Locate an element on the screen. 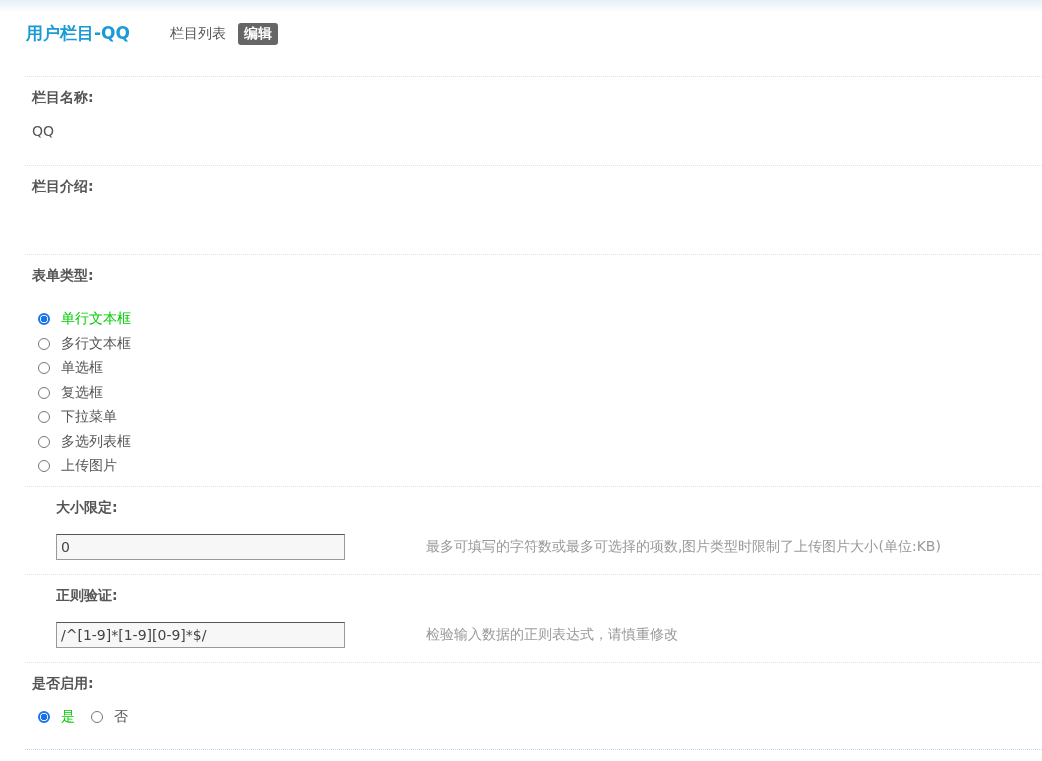  field-hint: 最多可填写的字符数或最多可选择的项数,图片类型时限制了上传图片大小(单位:KB) is located at coordinates (683, 546).